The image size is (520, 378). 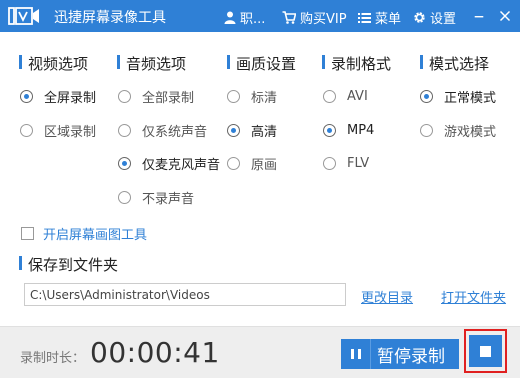 What do you see at coordinates (264, 165) in the screenshot?
I see `radio-label: 原画` at bounding box center [264, 165].